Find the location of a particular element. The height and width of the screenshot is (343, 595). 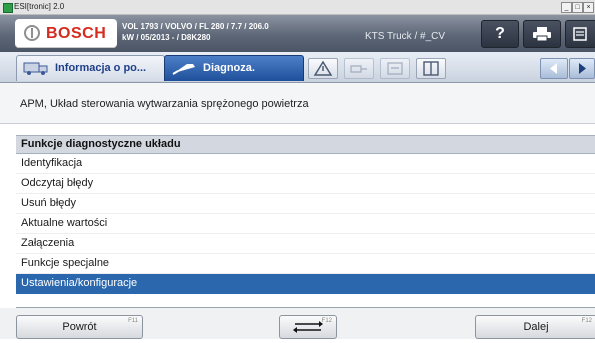

component-icon is located at coordinates (395, 68).